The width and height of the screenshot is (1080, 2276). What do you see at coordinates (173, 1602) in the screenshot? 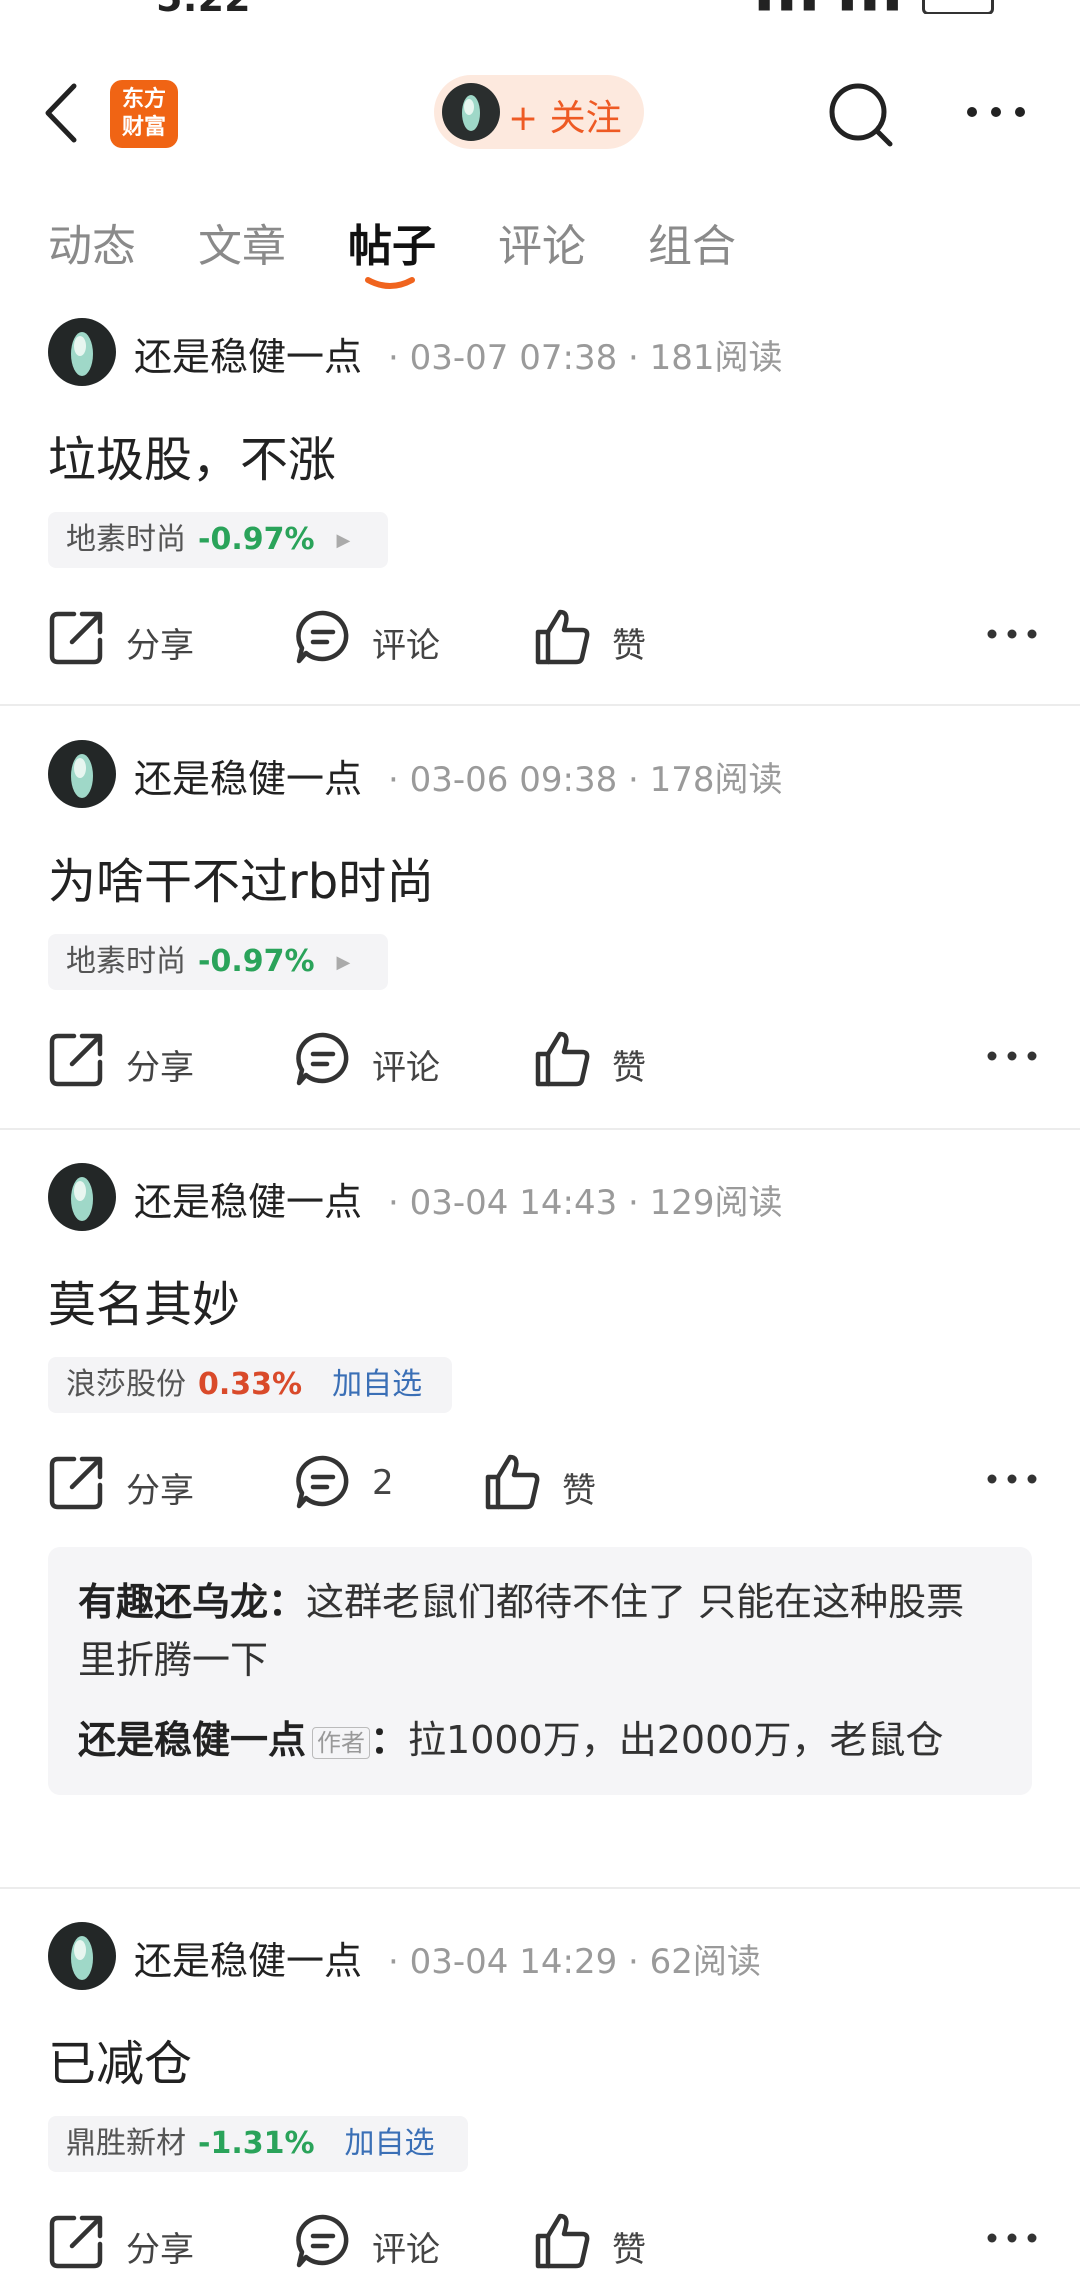
I see `commenter-name: 有趣还乌龙` at bounding box center [173, 1602].